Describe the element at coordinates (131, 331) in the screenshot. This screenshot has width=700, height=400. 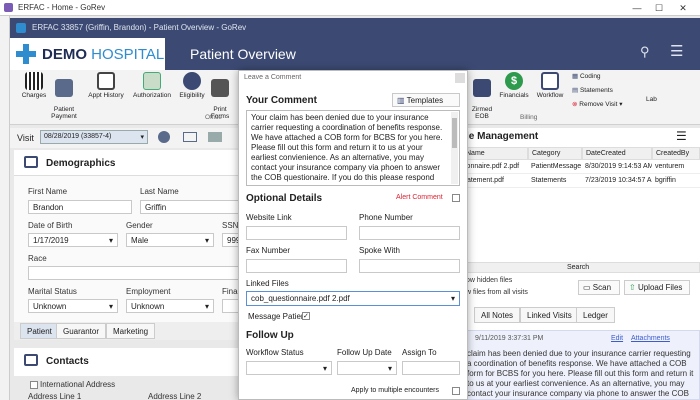
I see `tab-marketing: Marketing` at that location.